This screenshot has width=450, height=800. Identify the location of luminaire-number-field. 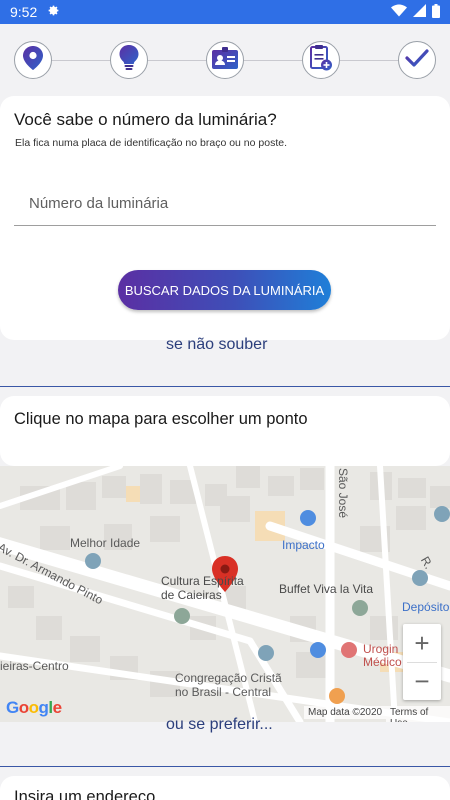
(225, 204).